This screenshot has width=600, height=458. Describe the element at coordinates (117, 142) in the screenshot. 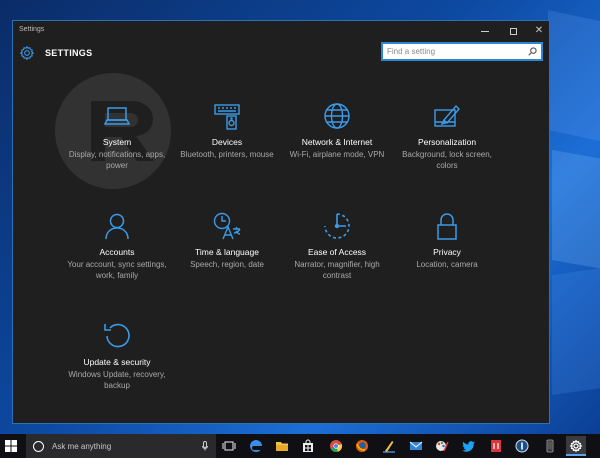

I see `tile-label: System` at that location.